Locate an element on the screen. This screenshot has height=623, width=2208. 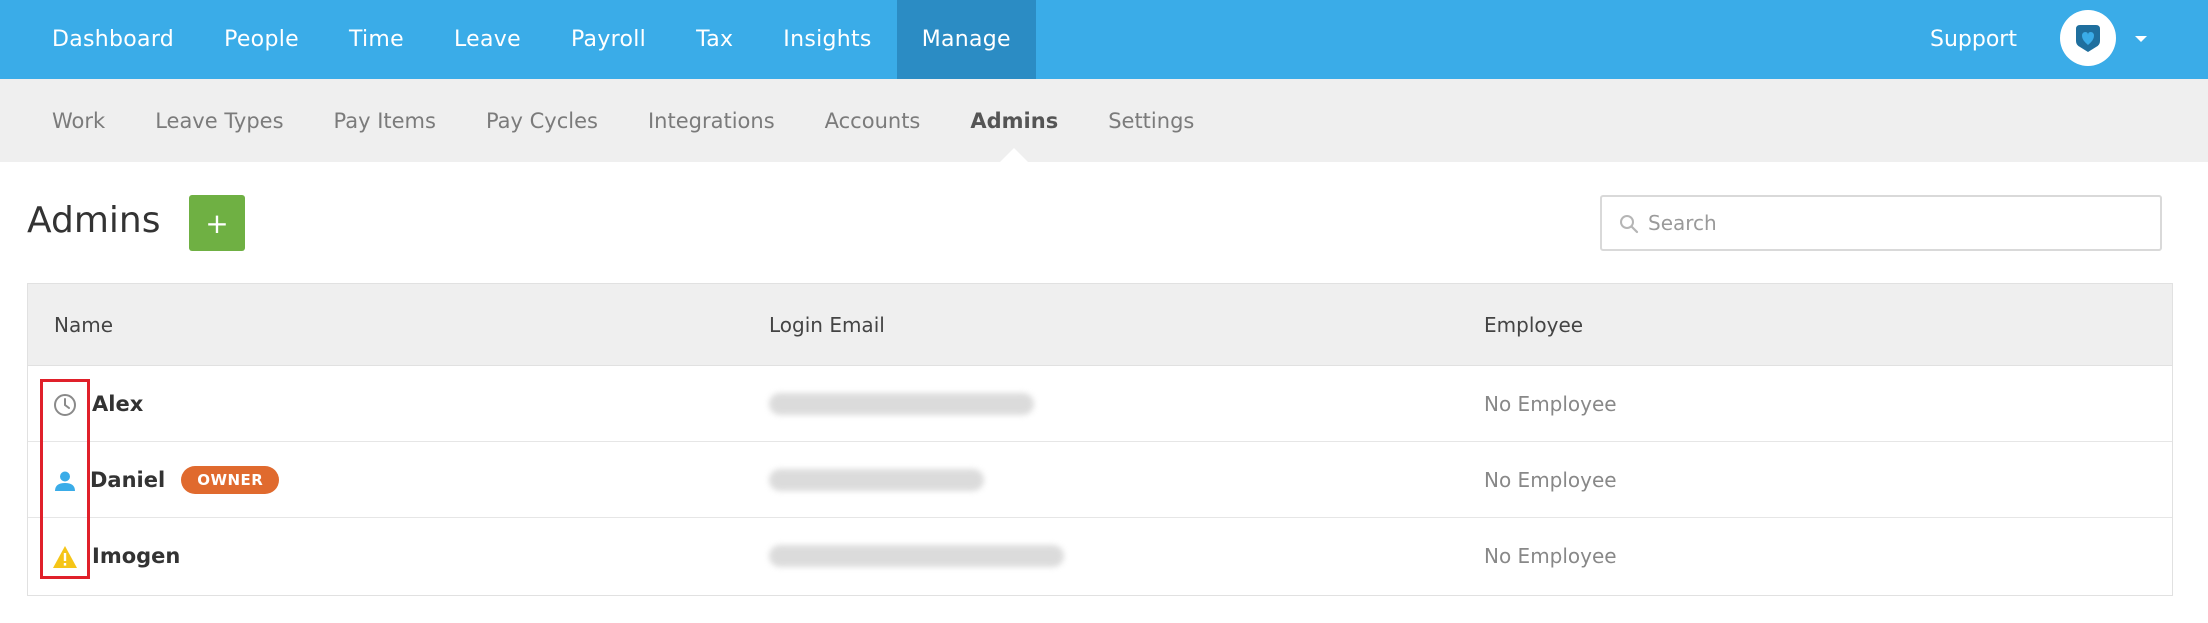
column-header-employee: Employee is located at coordinates (1533, 325).